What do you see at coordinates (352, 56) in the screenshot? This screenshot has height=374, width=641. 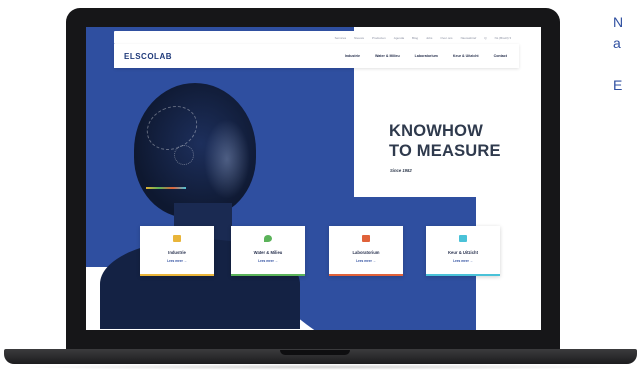 I see `nav-item-industrie: Industrie` at bounding box center [352, 56].